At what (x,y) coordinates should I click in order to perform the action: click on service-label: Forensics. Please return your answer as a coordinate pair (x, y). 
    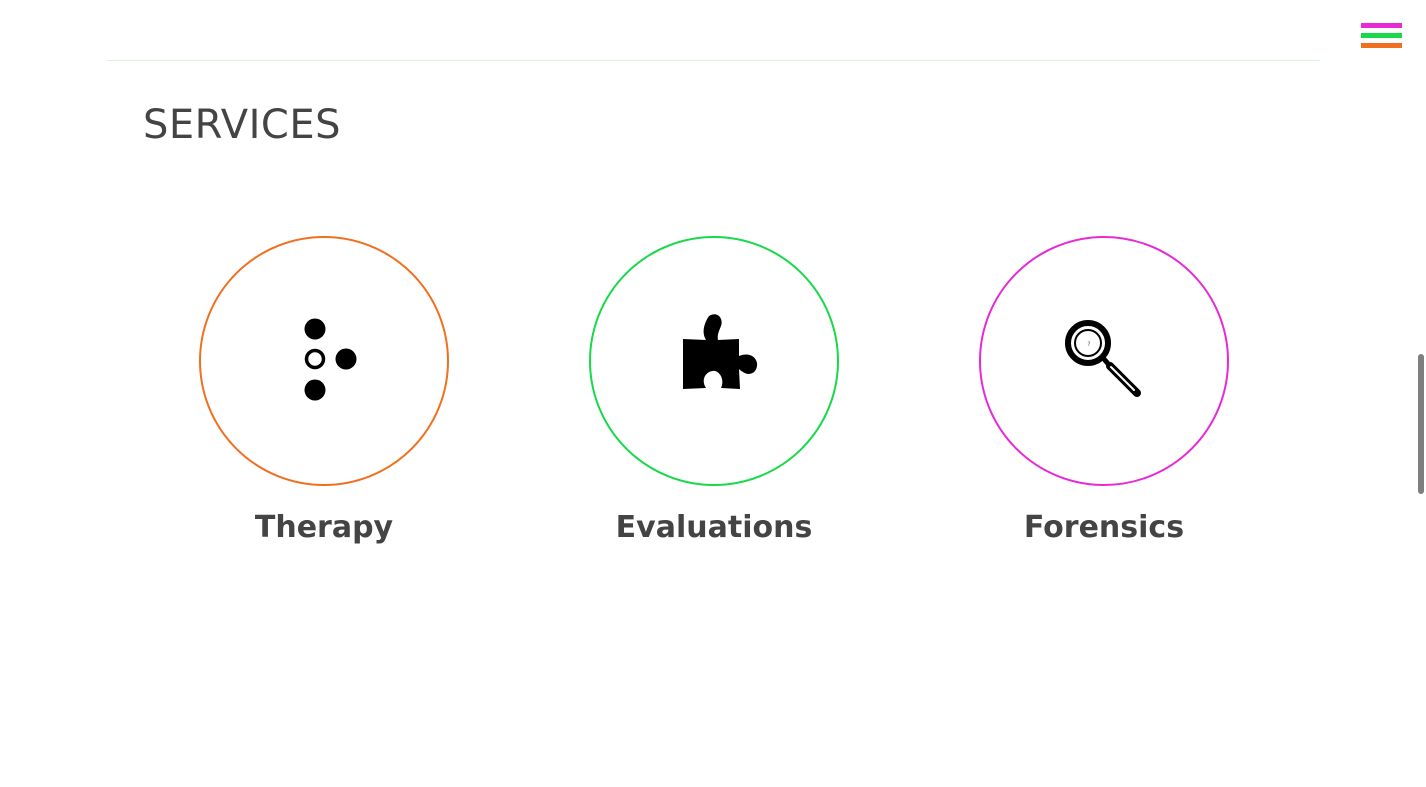
    Looking at the image, I should click on (1104, 527).